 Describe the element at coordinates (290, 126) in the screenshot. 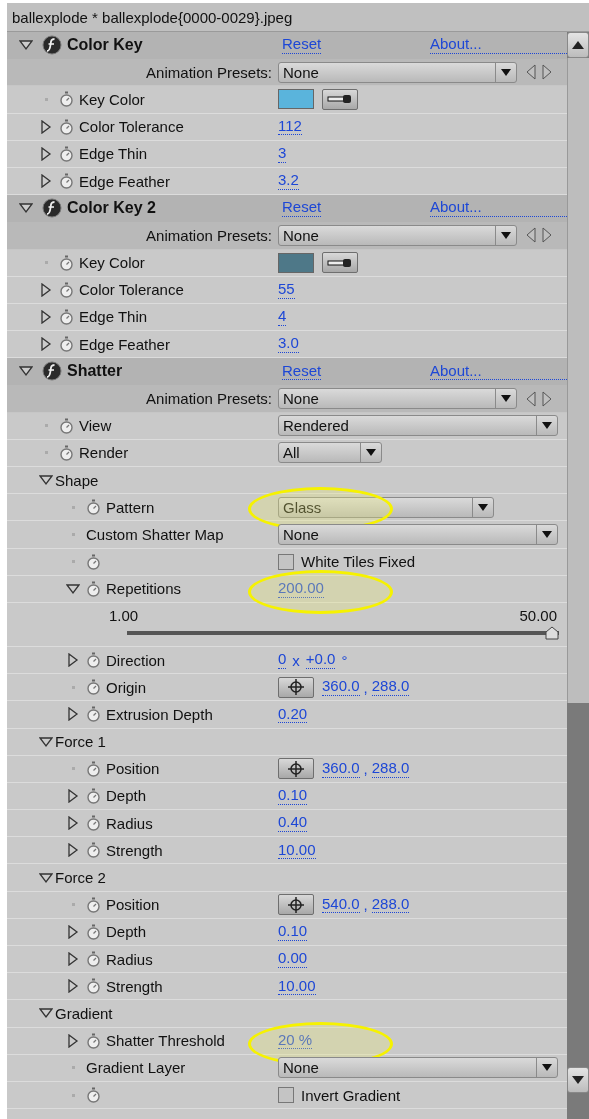

I see `value-link: 112` at that location.